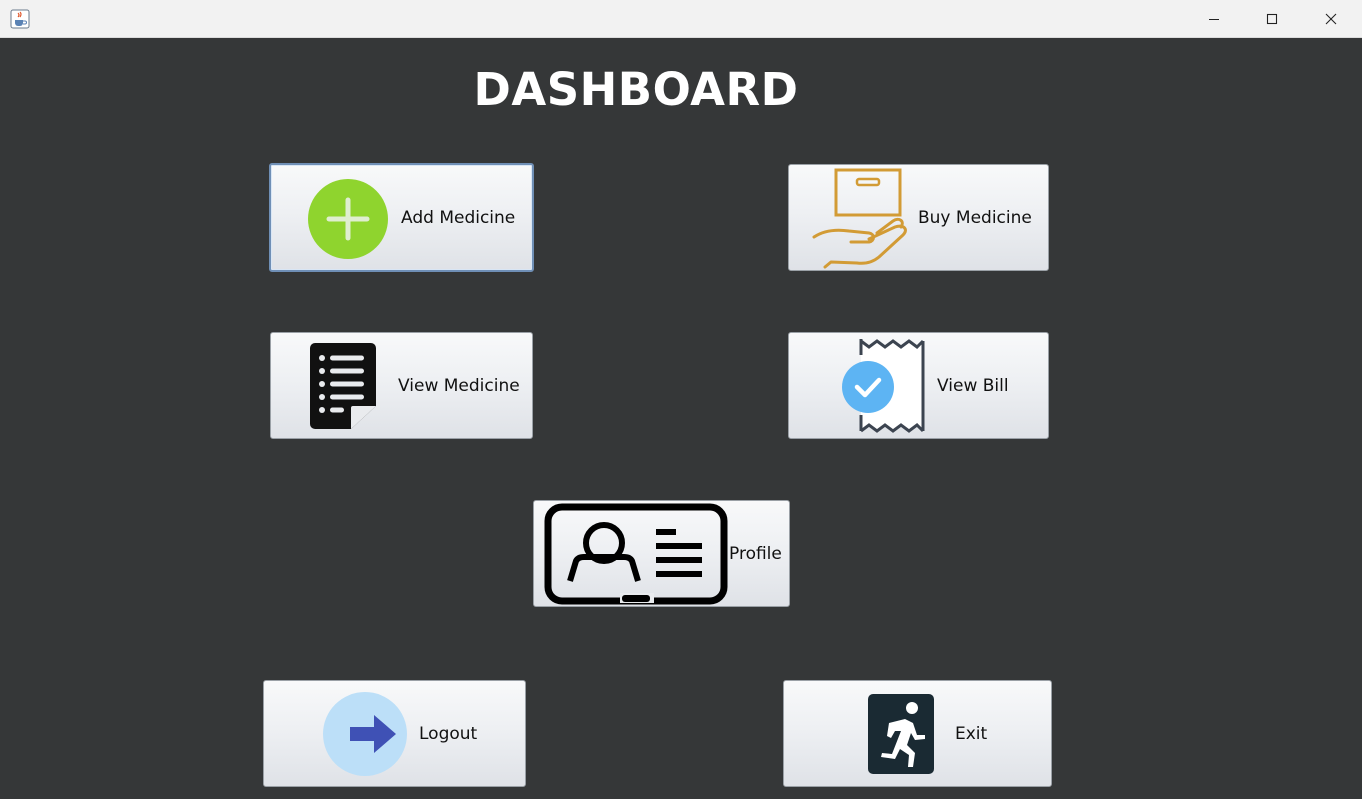 This screenshot has height=799, width=1362. What do you see at coordinates (365, 734) in the screenshot?
I see `arrow-right-icon` at bounding box center [365, 734].